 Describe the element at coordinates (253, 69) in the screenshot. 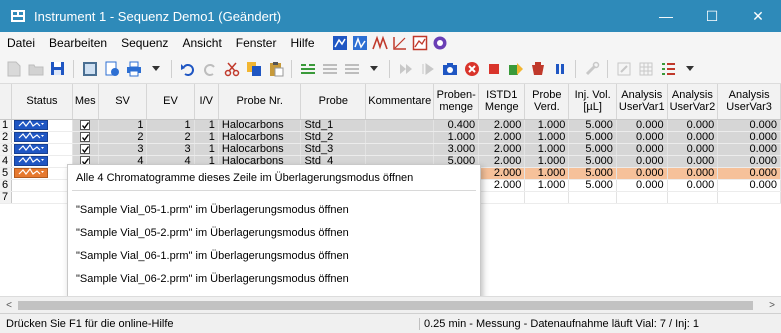

I see `copy-icon` at that location.